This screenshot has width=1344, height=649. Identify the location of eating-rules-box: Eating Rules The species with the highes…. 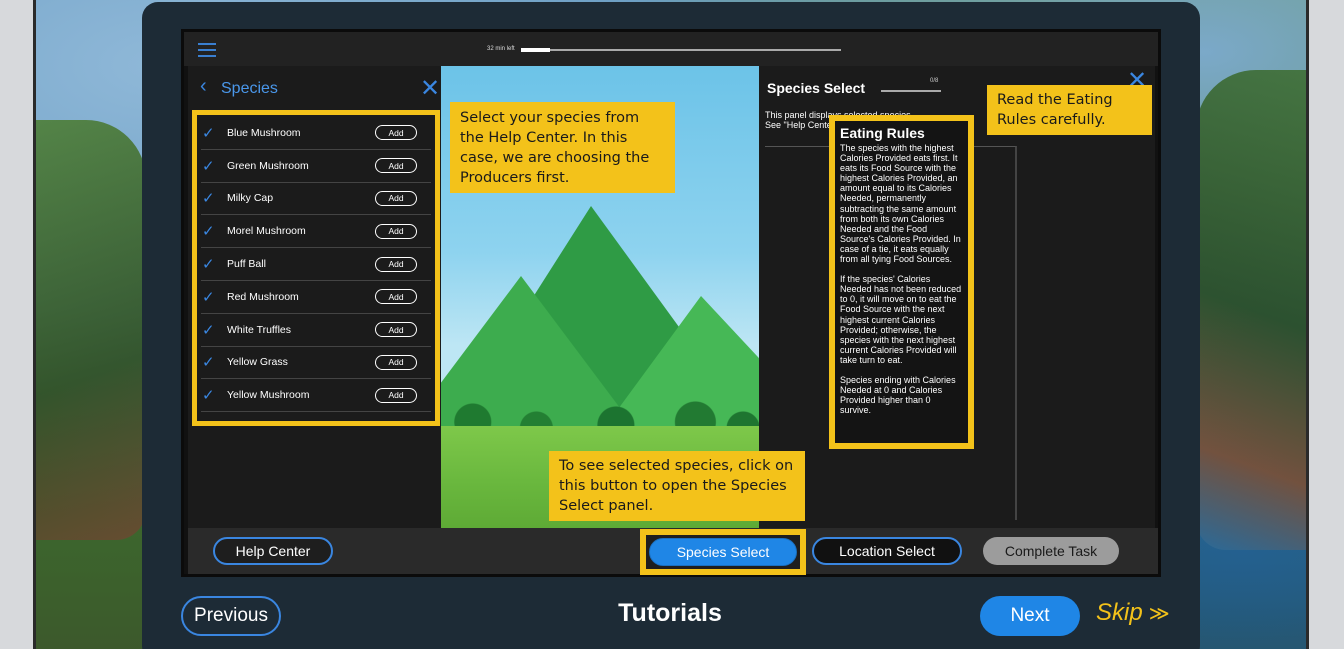
(901, 282).